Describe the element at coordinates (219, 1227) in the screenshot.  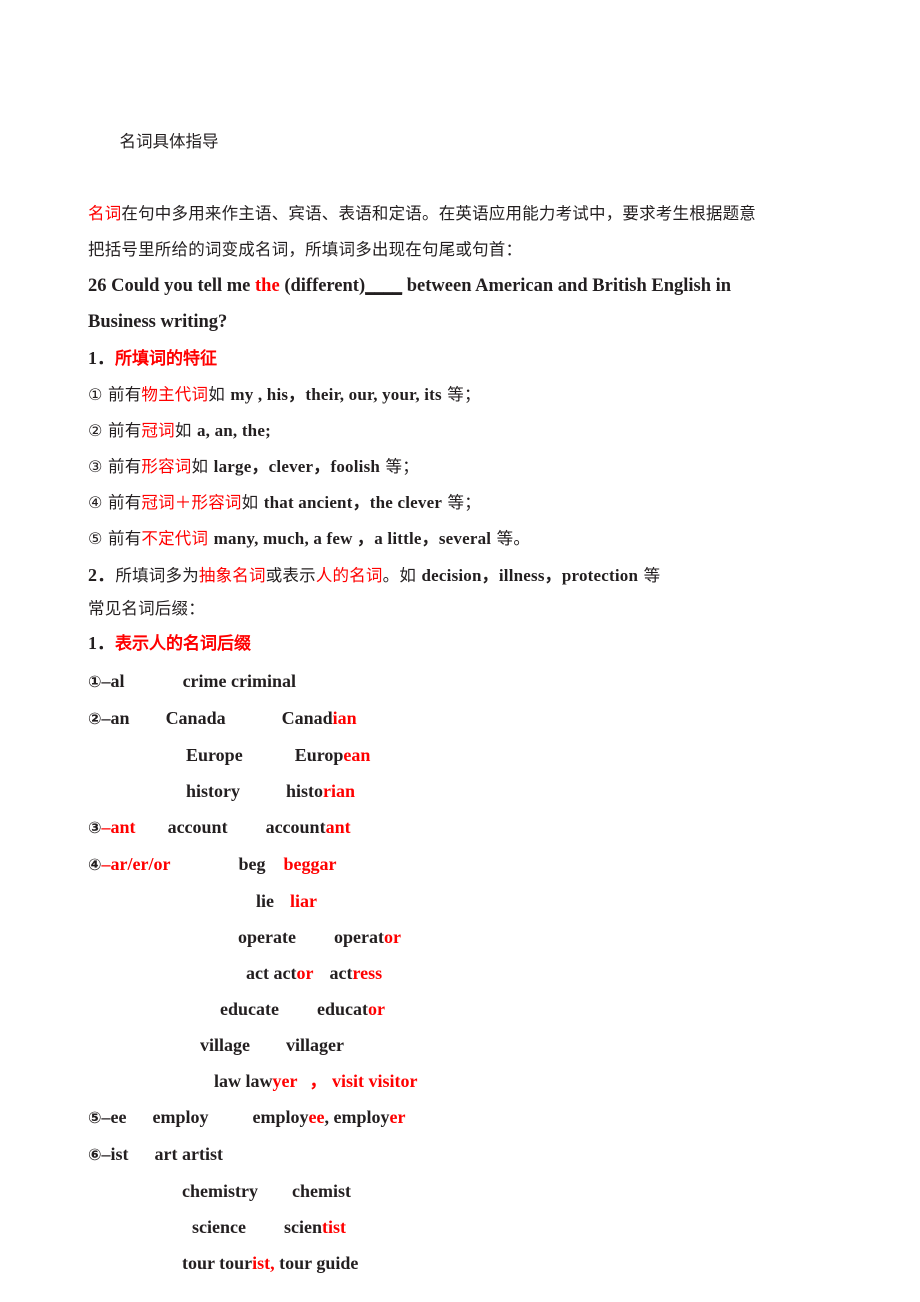
I see `word-base-science: science` at that location.